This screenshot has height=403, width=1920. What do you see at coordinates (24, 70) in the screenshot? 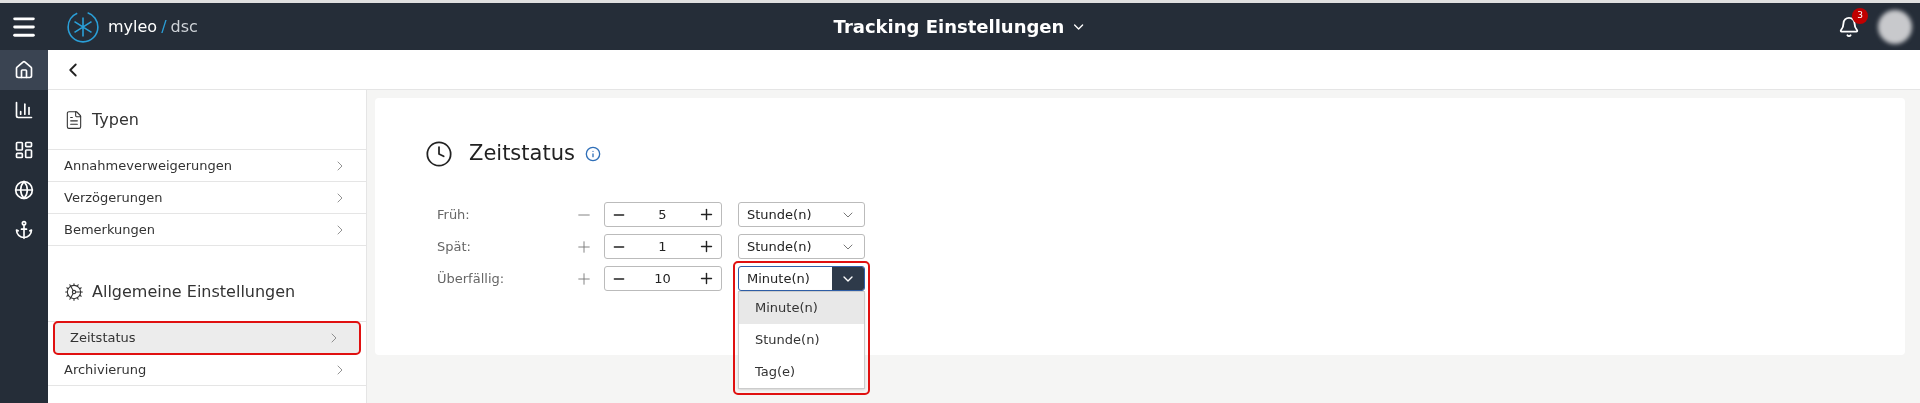
I see `home-icon` at bounding box center [24, 70].